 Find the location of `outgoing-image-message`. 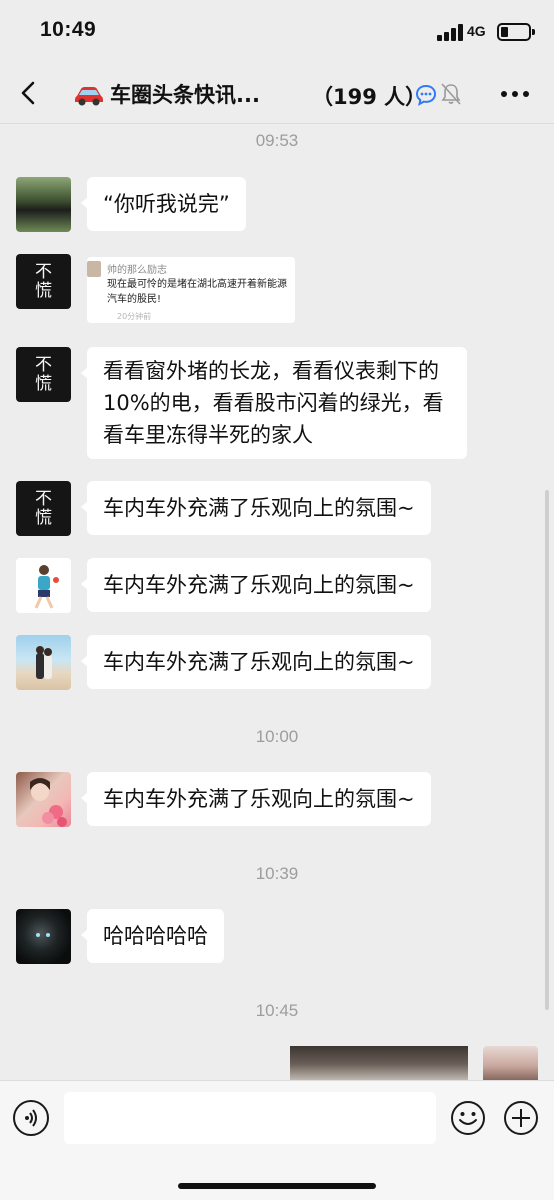

outgoing-image-message is located at coordinates (379, 1063).